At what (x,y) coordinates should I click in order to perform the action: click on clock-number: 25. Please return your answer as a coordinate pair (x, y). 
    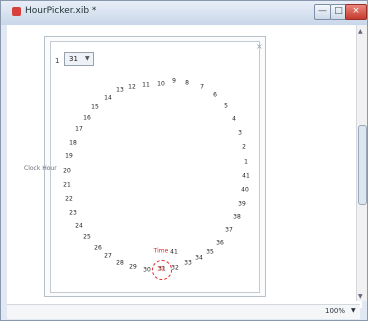
    Looking at the image, I should click on (87, 237).